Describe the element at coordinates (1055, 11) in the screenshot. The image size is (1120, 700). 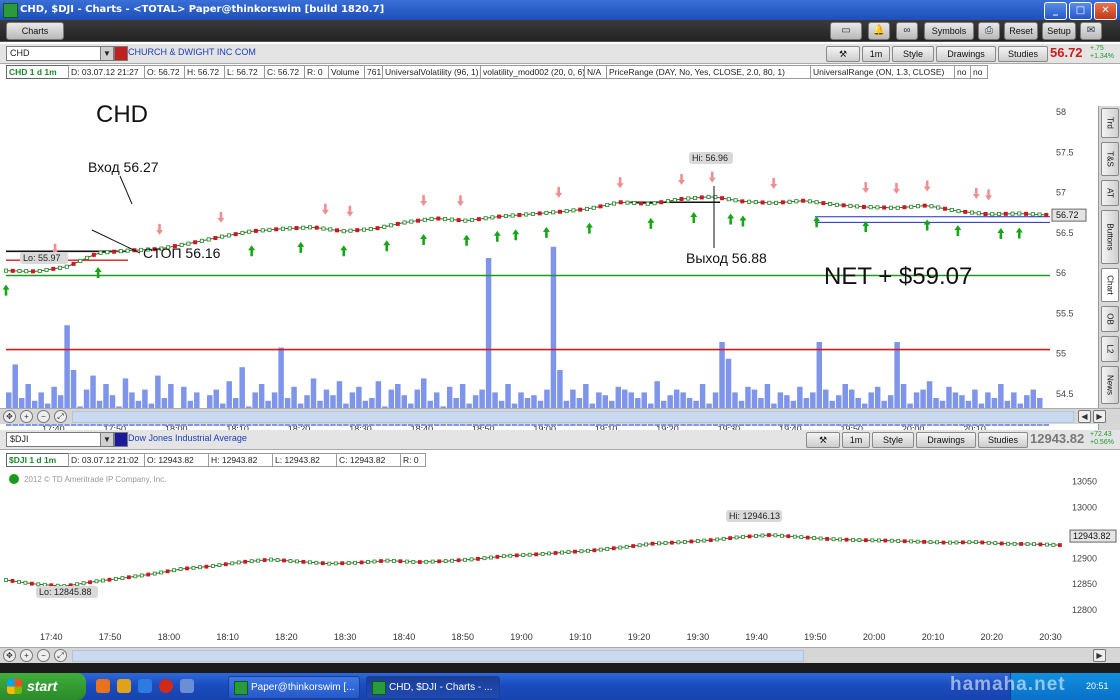
I see `minimize-button: _` at that location.